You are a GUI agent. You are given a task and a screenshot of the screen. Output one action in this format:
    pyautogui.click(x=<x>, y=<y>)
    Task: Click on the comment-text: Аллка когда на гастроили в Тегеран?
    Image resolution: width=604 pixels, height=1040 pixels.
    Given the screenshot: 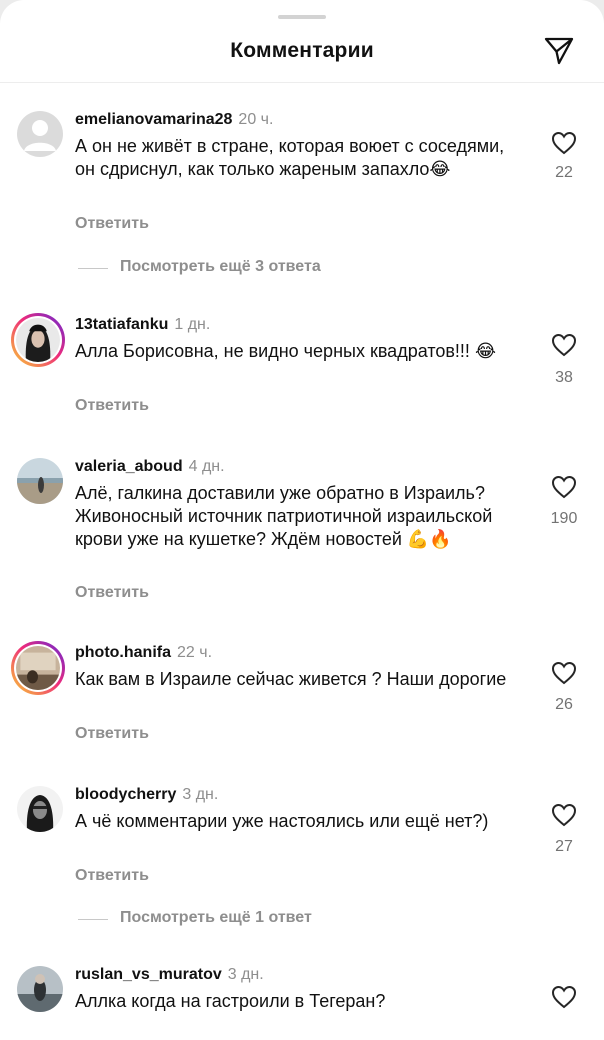 What is the action you would take?
    pyautogui.click(x=230, y=1001)
    